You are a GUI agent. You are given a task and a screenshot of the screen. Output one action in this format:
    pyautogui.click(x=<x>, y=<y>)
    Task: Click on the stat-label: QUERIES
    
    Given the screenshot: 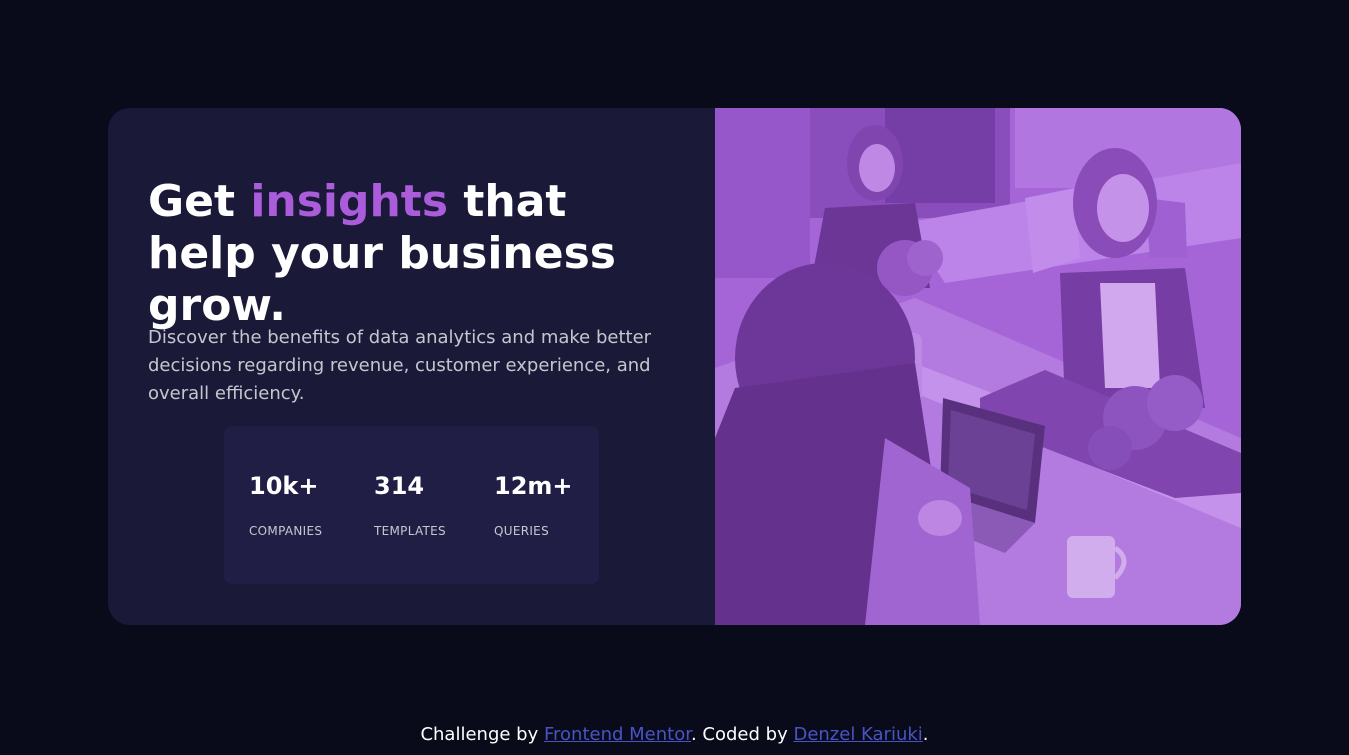 What is the action you would take?
    pyautogui.click(x=521, y=531)
    